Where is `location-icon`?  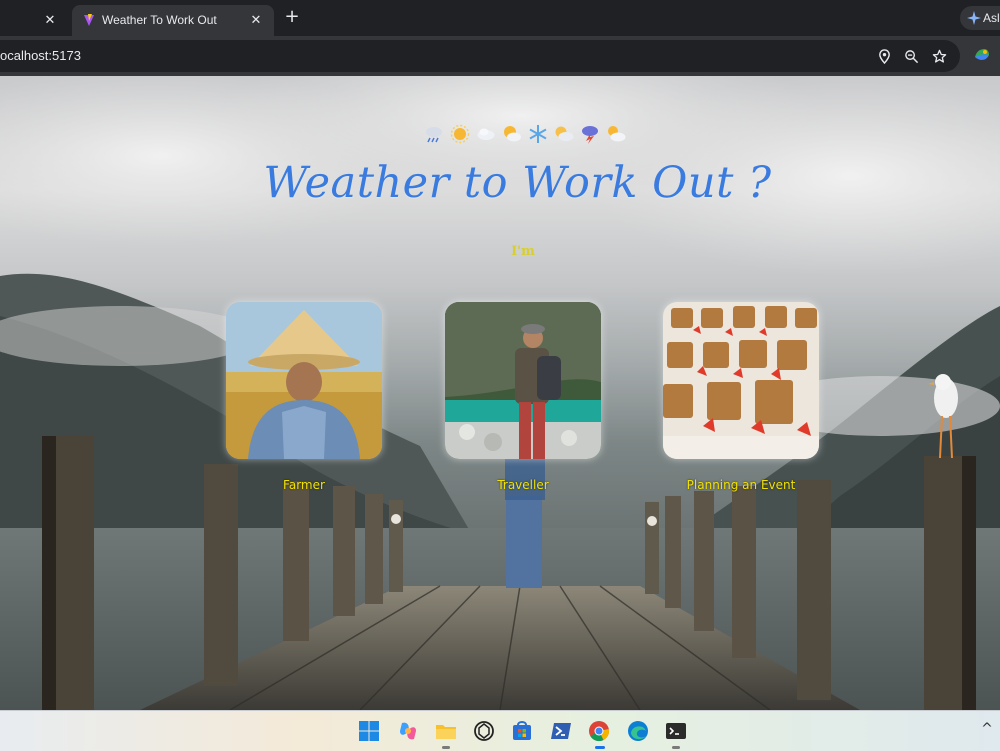 location-icon is located at coordinates (884, 56).